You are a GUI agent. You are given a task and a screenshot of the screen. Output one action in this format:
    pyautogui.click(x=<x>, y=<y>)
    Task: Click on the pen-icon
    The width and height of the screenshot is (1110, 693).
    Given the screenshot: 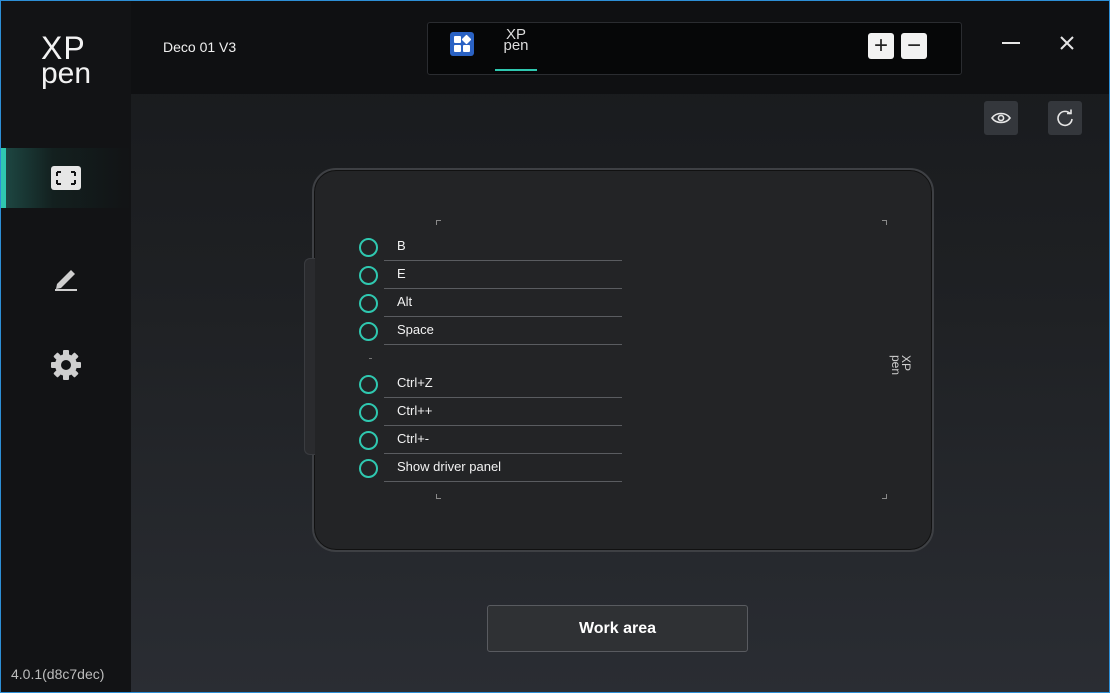 What is the action you would take?
    pyautogui.click(x=66, y=280)
    